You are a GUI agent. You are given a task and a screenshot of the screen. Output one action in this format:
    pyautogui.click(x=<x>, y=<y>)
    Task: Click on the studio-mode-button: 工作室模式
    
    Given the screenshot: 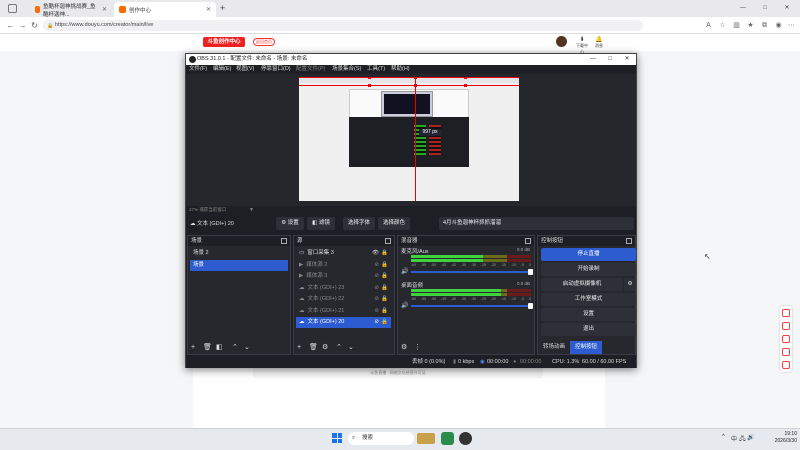 What is the action you would take?
    pyautogui.click(x=588, y=299)
    